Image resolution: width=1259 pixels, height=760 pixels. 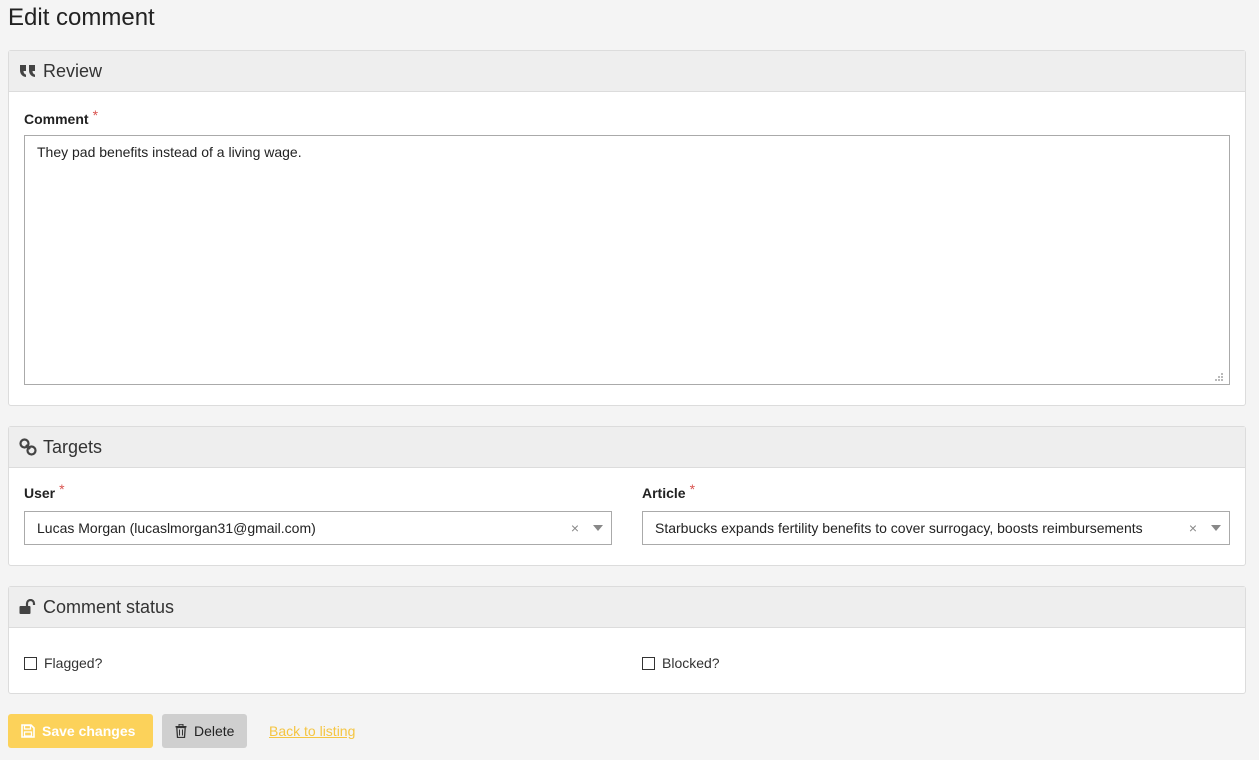 I want to click on flagged-option: Flagged?, so click(x=63, y=663).